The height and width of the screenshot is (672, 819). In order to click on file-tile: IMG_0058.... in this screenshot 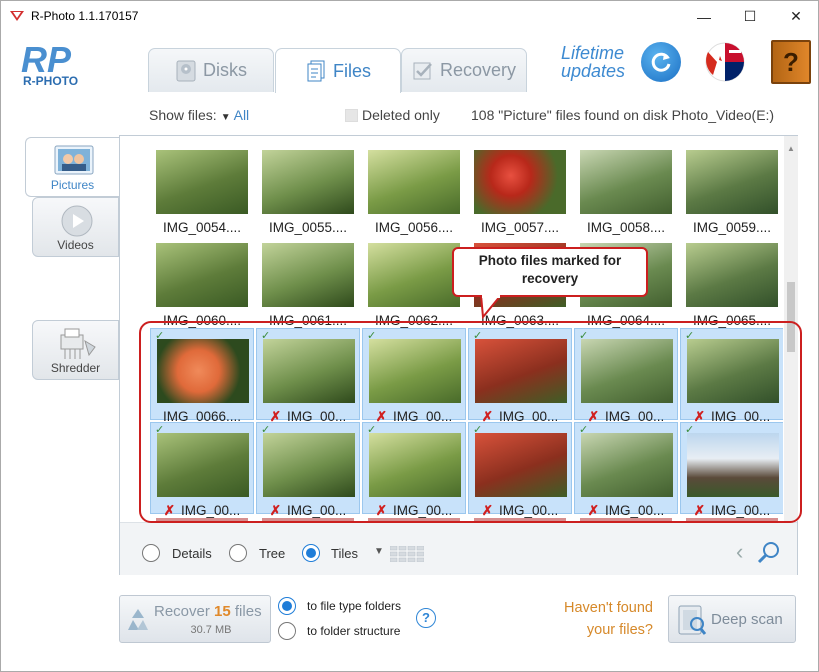, I will do `click(626, 187)`.